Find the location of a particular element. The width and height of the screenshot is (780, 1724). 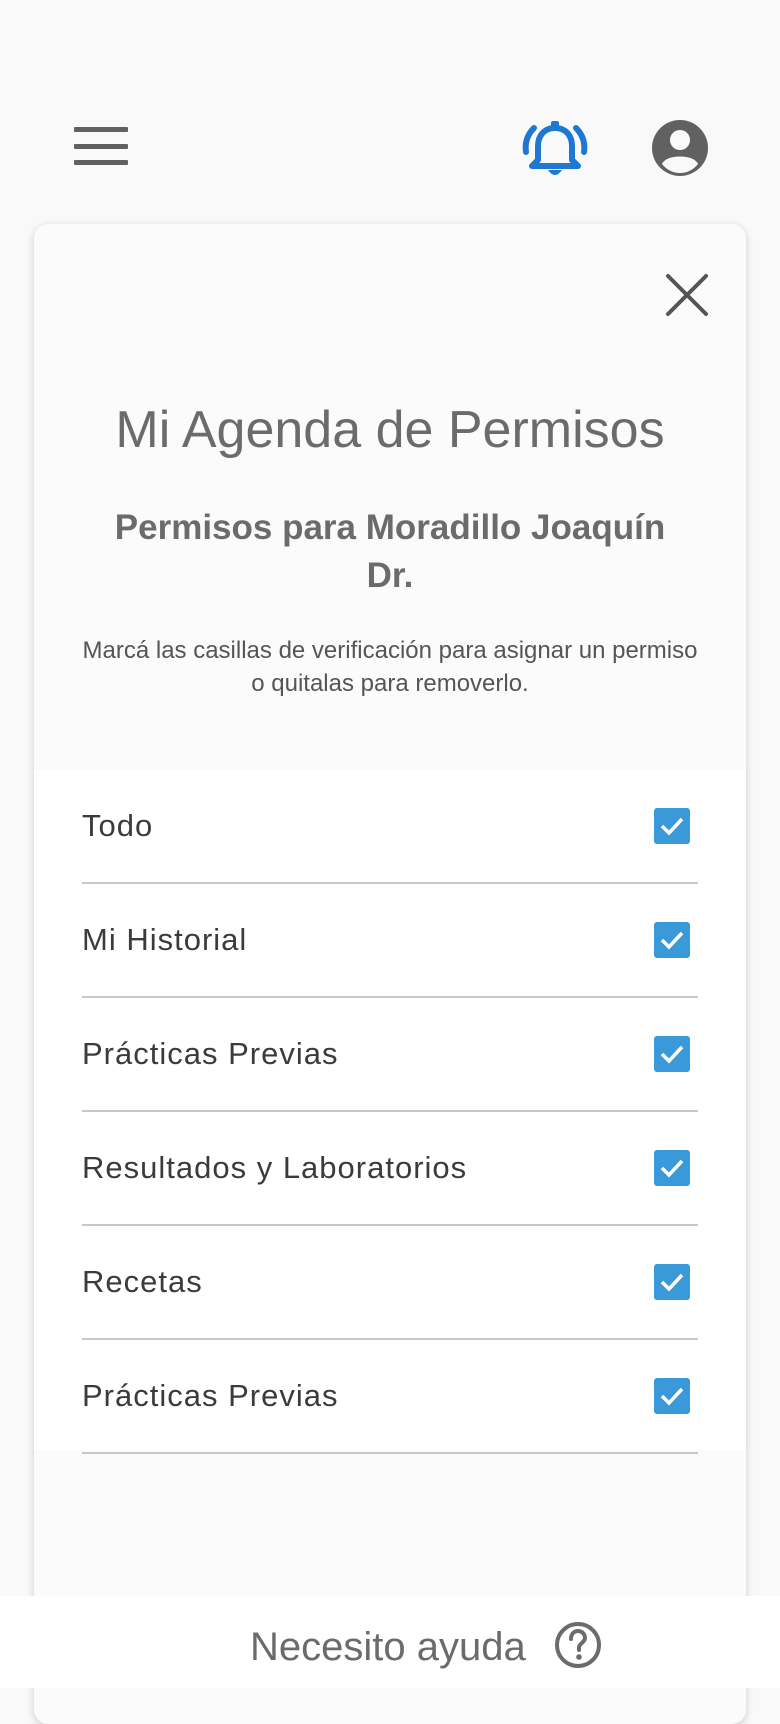

permission-row-recetas: Recetas is located at coordinates (390, 1283).